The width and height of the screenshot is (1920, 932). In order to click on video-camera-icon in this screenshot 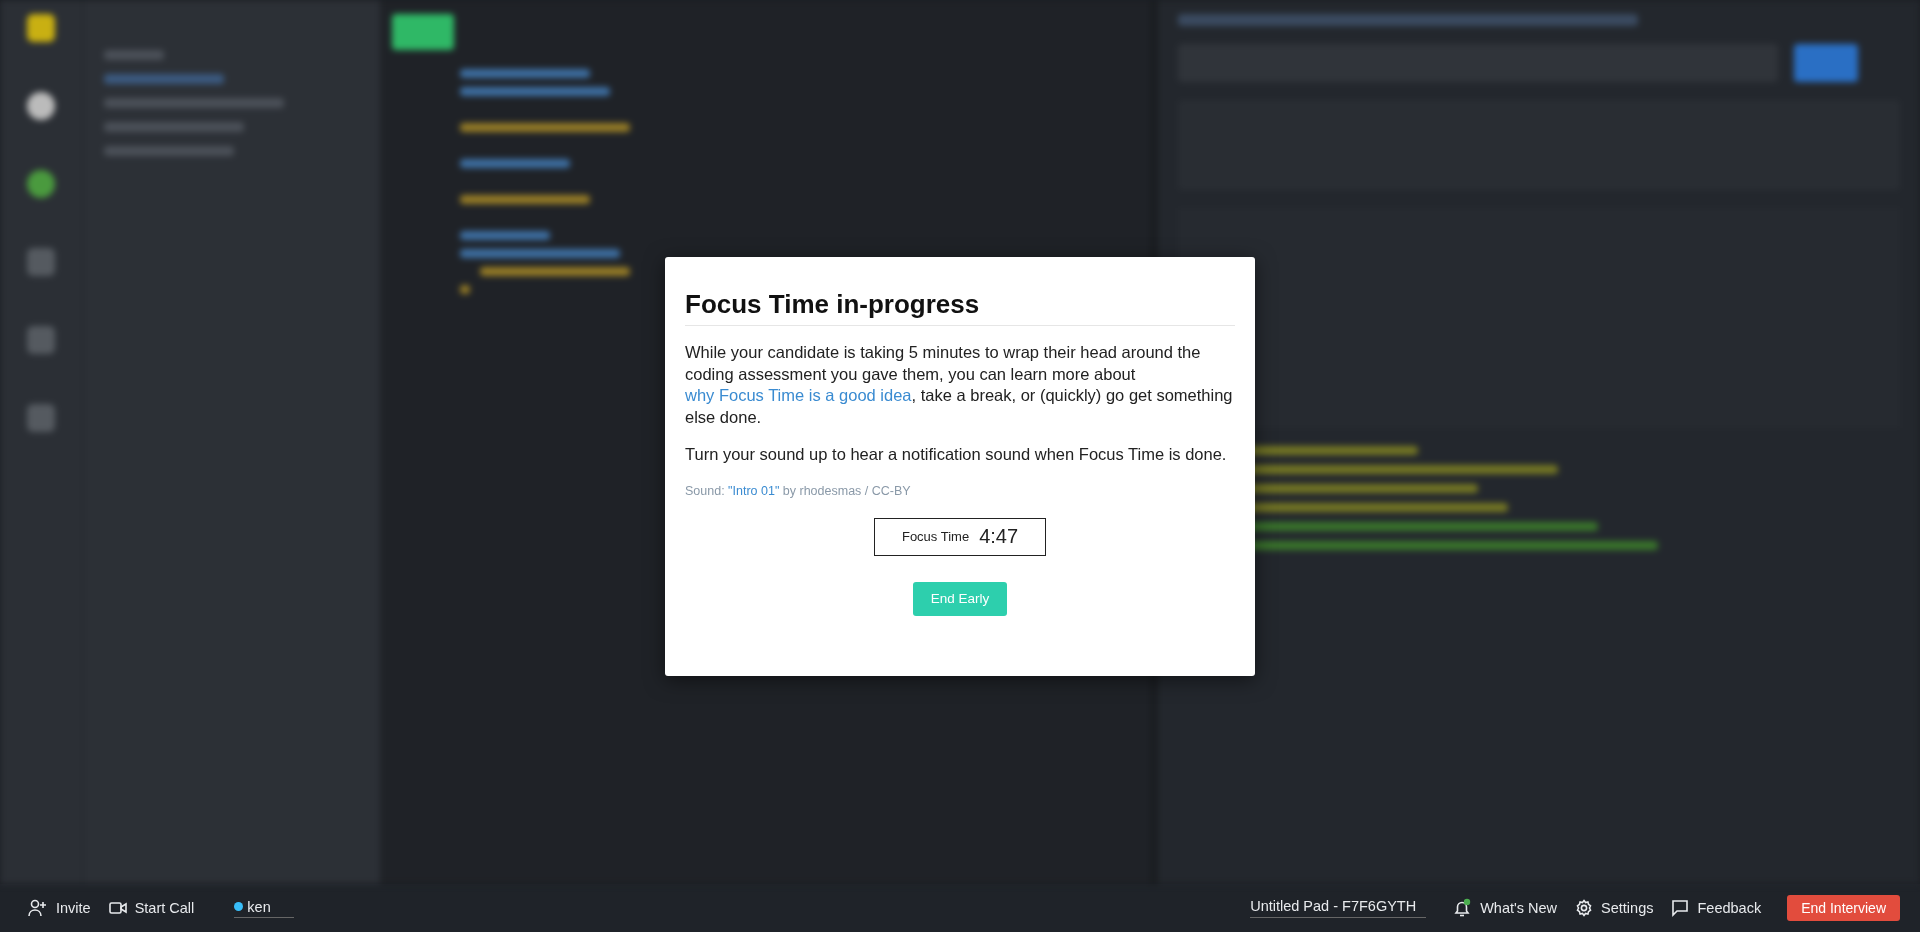, I will do `click(117, 908)`.